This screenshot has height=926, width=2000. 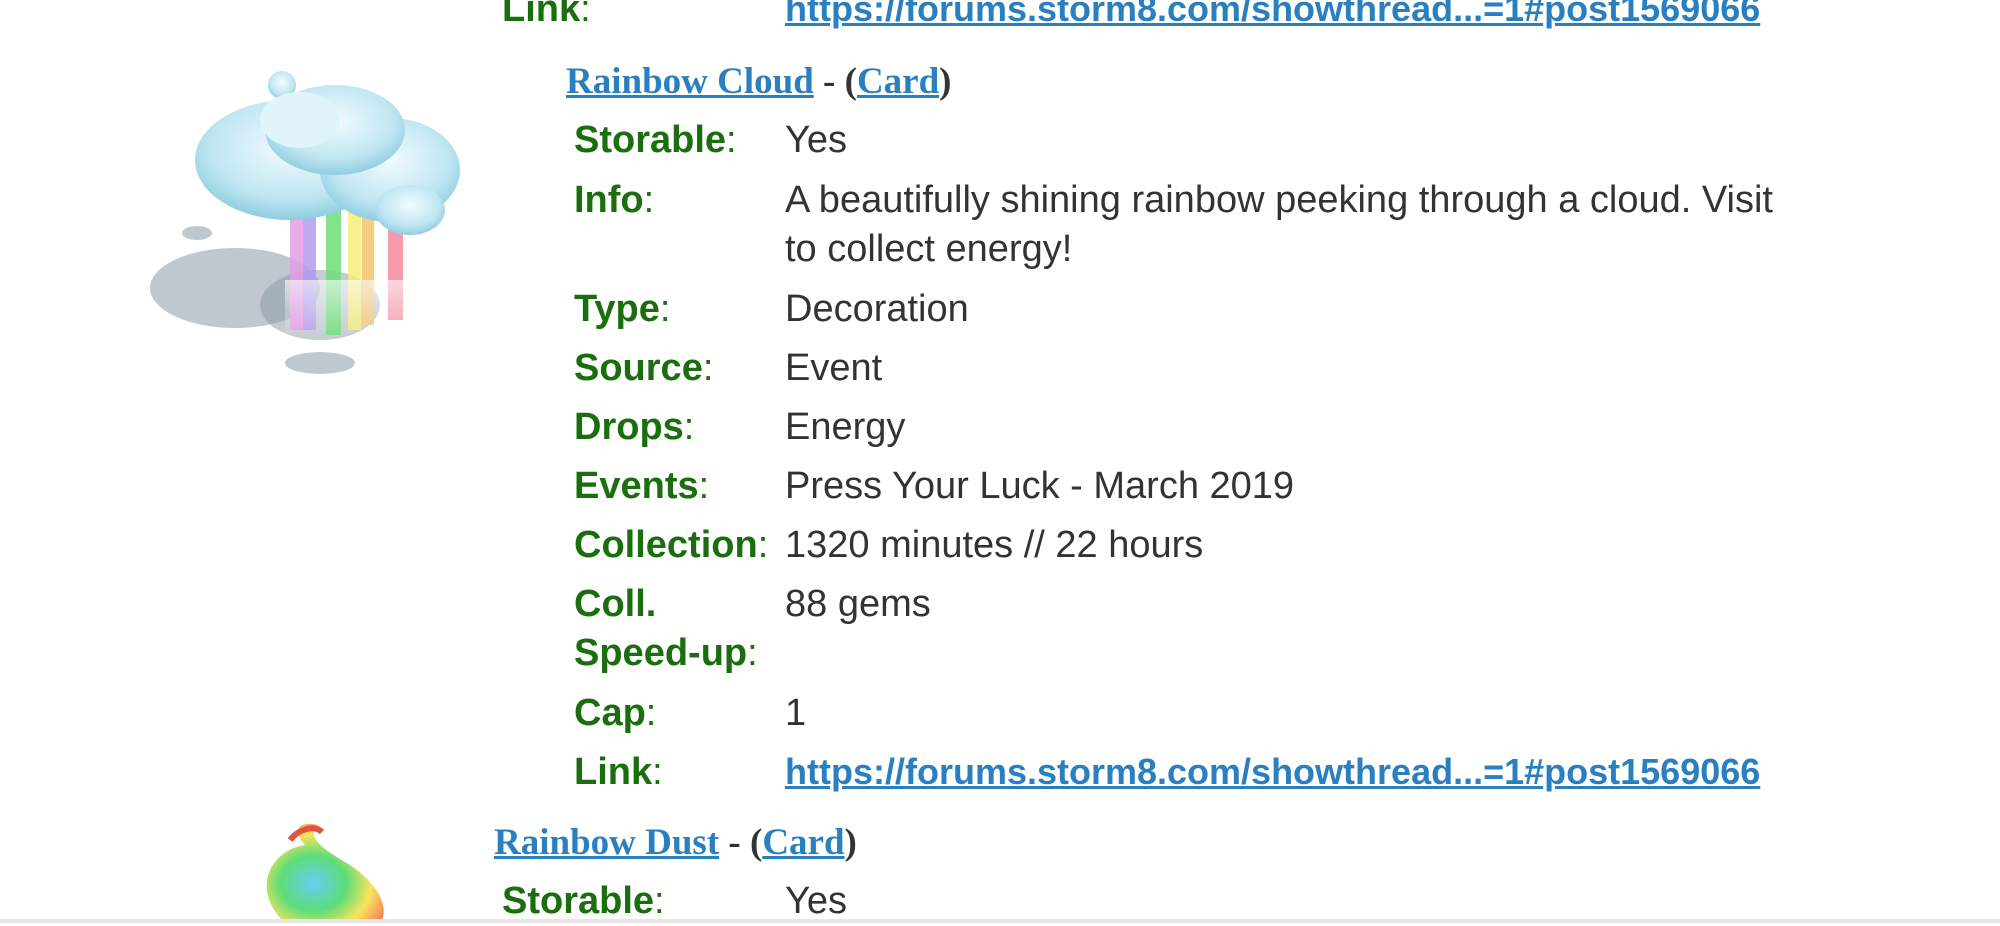 What do you see at coordinates (622, 309) in the screenshot?
I see `type-label: Type:` at bounding box center [622, 309].